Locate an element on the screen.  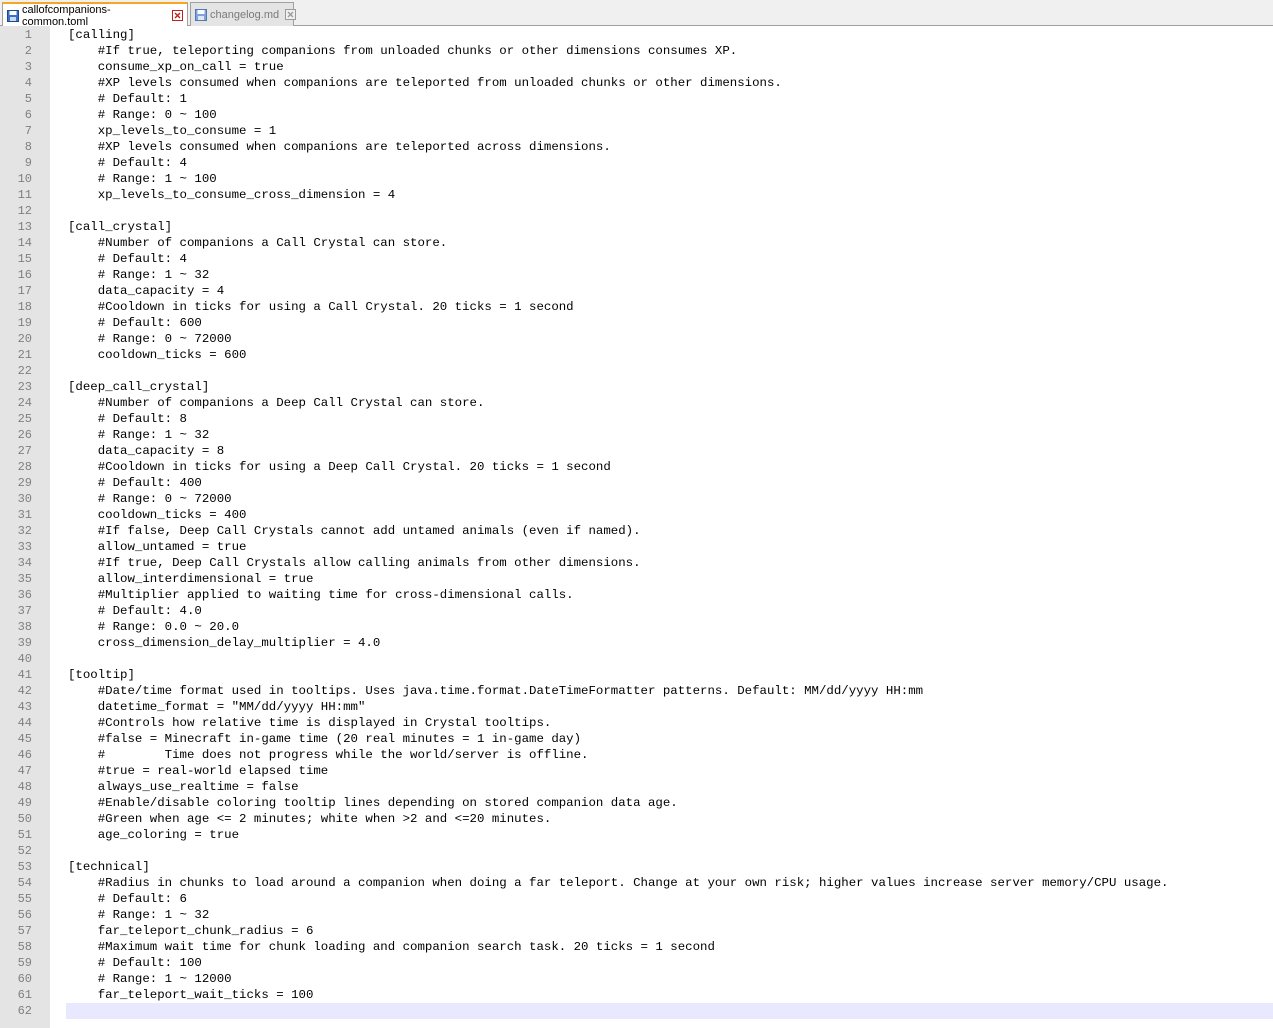
code-line: 9 # Default: 4 is located at coordinates (636, 163).